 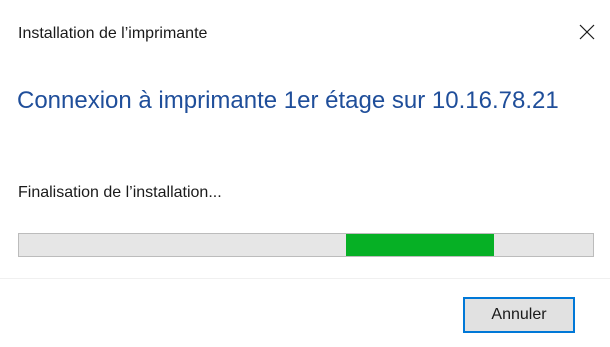 What do you see at coordinates (306, 245) in the screenshot?
I see `progress-bar` at bounding box center [306, 245].